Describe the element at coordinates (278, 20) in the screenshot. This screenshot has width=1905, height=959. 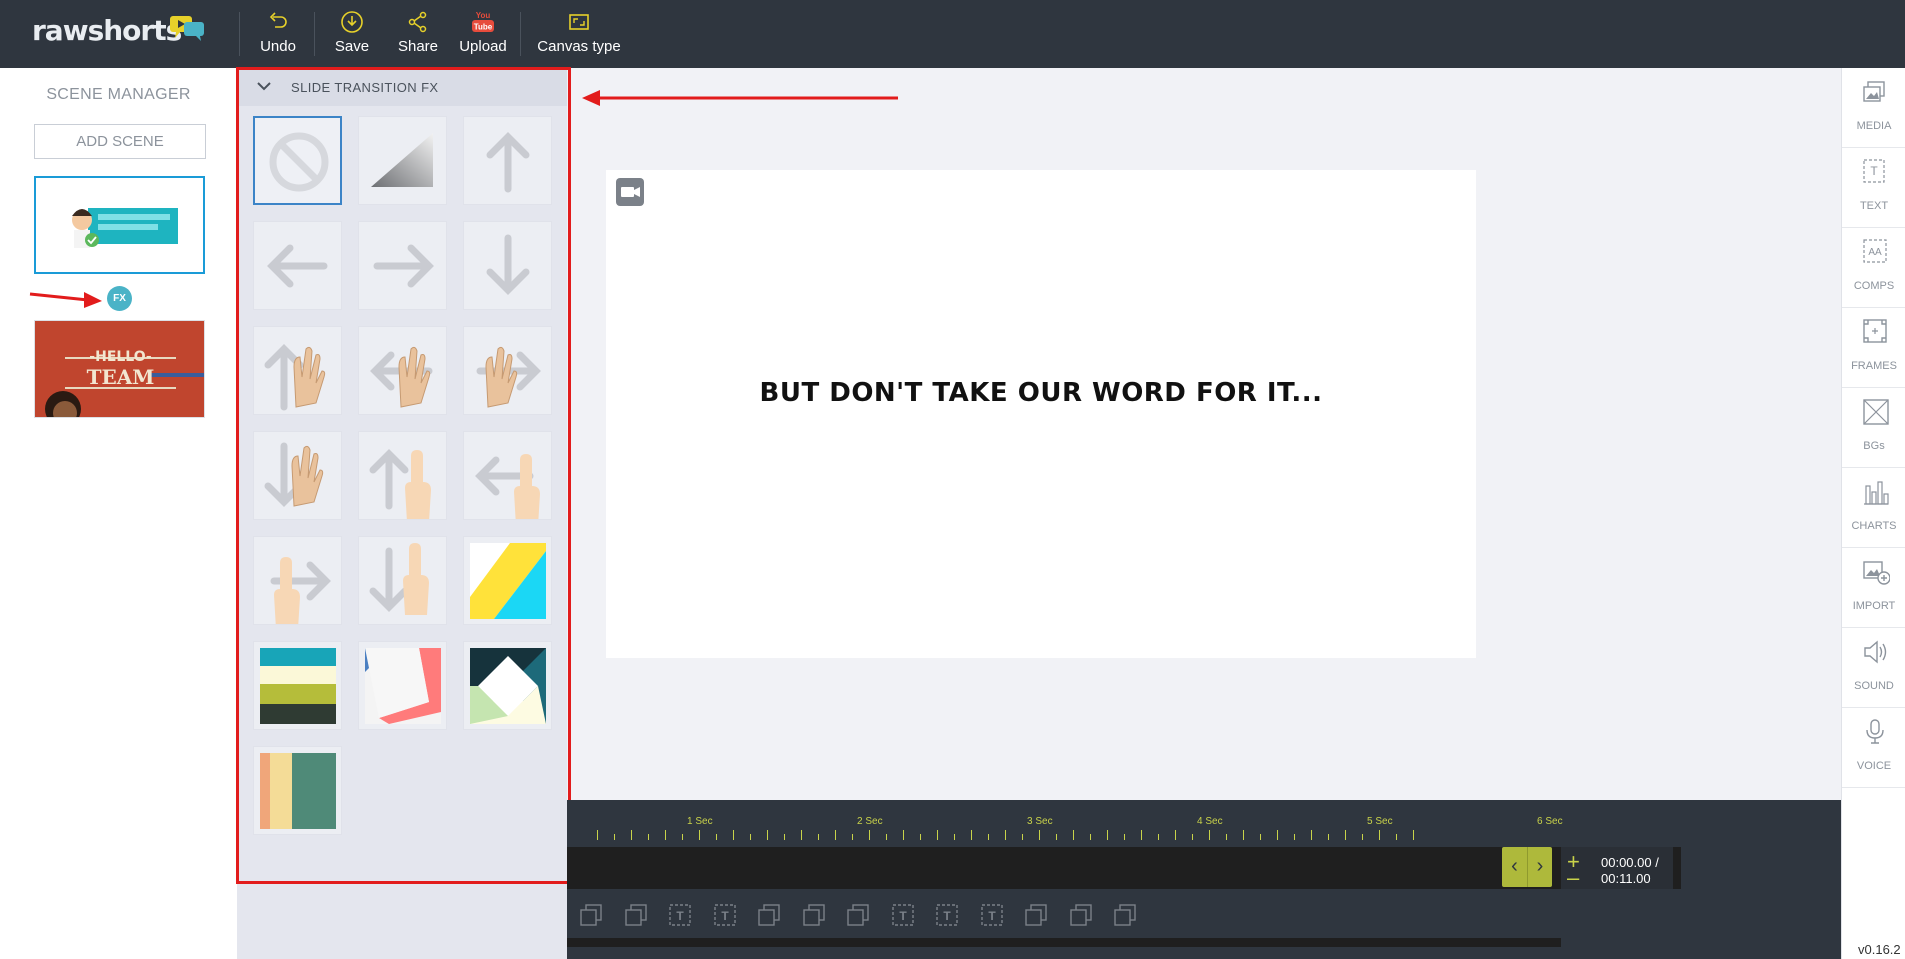
I see `undo-icon` at that location.